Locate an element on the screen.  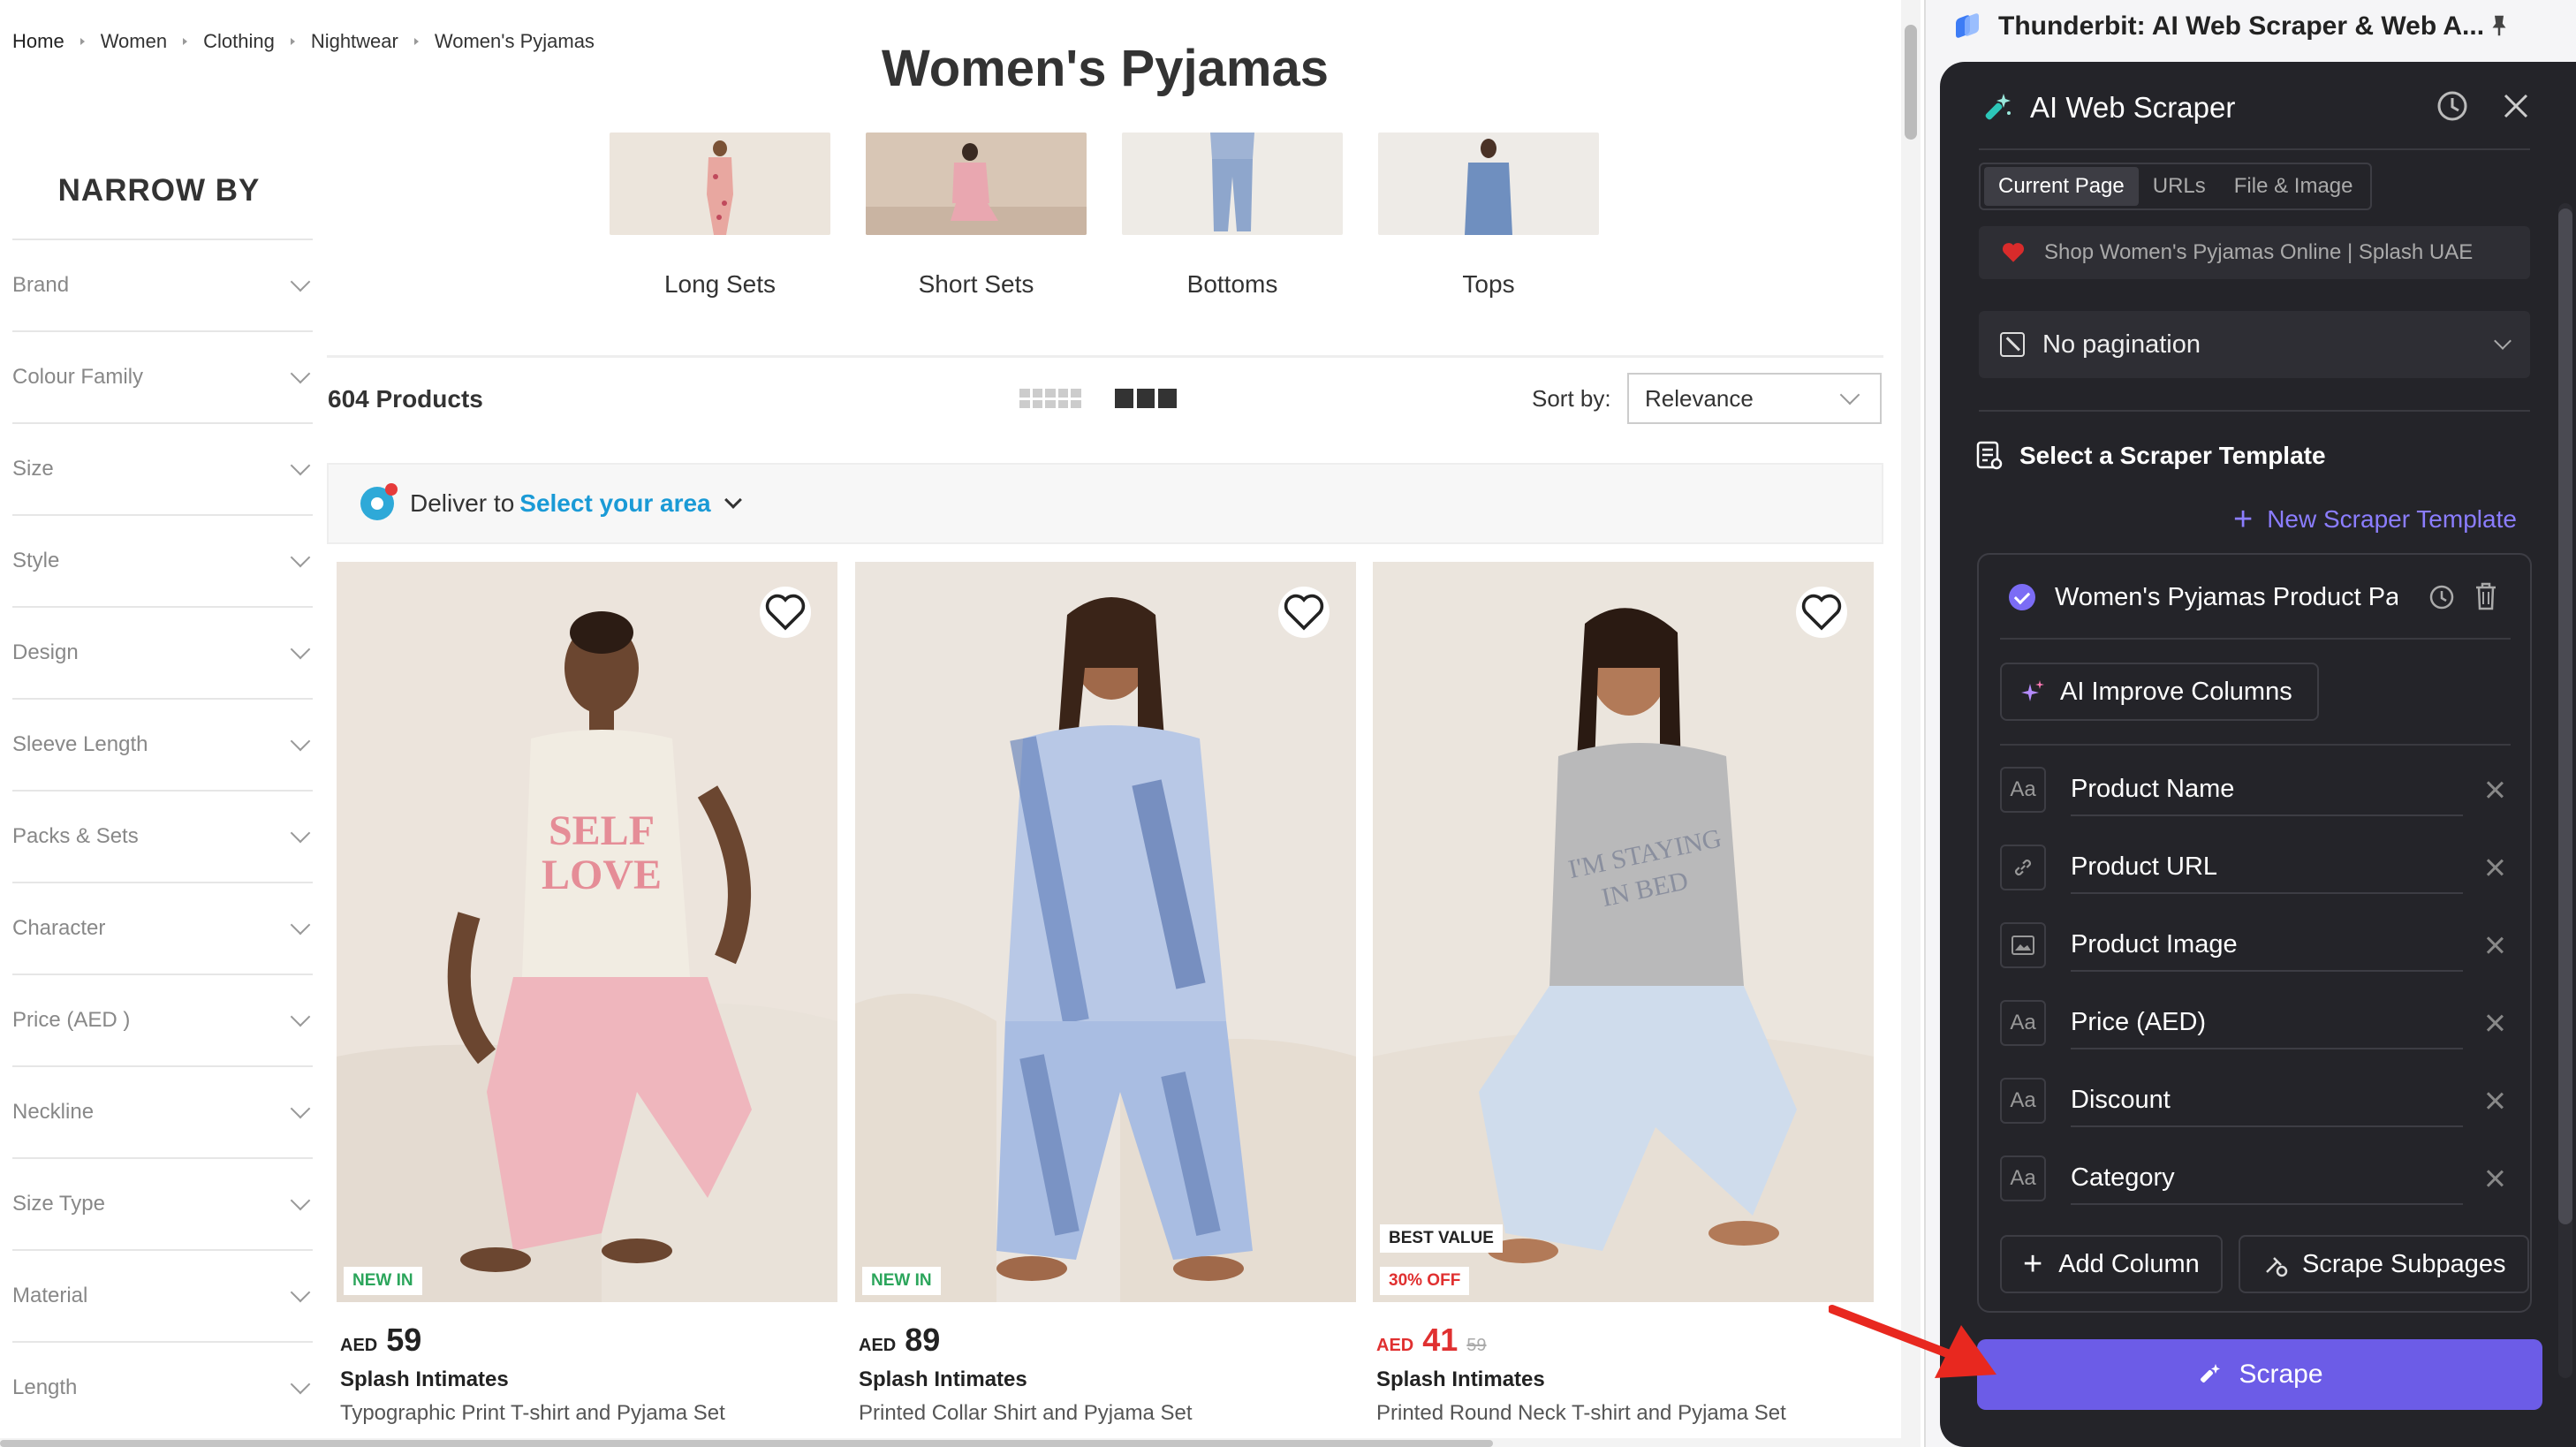
column-name: Discount is located at coordinates (2267, 1100).